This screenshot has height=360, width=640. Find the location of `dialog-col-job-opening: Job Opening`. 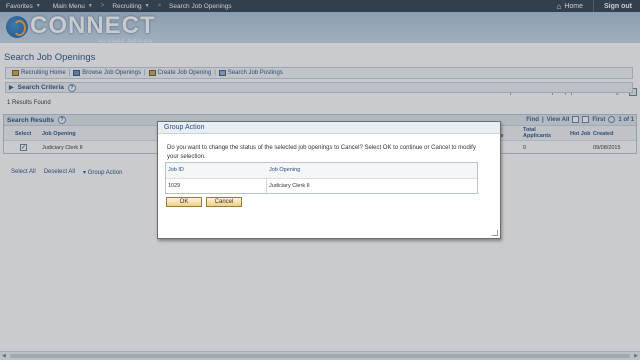

dialog-col-job-opening: Job Opening is located at coordinates (285, 170).